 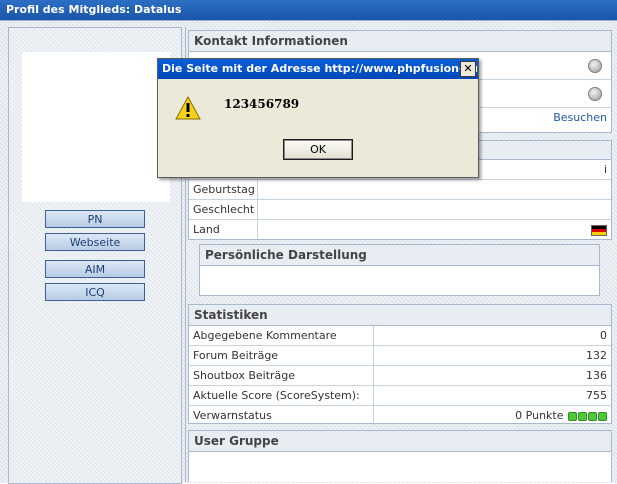 I want to click on usergroup-panel: User Gruppe, so click(x=400, y=456).